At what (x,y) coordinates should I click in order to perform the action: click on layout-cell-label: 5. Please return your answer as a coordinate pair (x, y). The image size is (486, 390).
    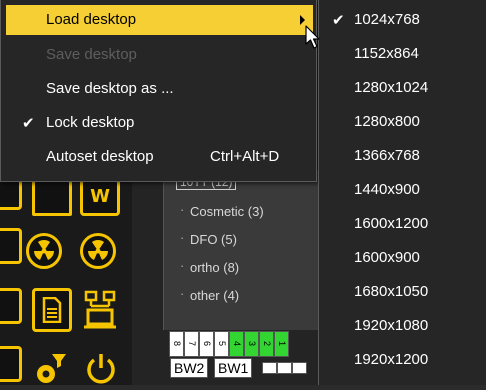
    Looking at the image, I should click on (222, 344).